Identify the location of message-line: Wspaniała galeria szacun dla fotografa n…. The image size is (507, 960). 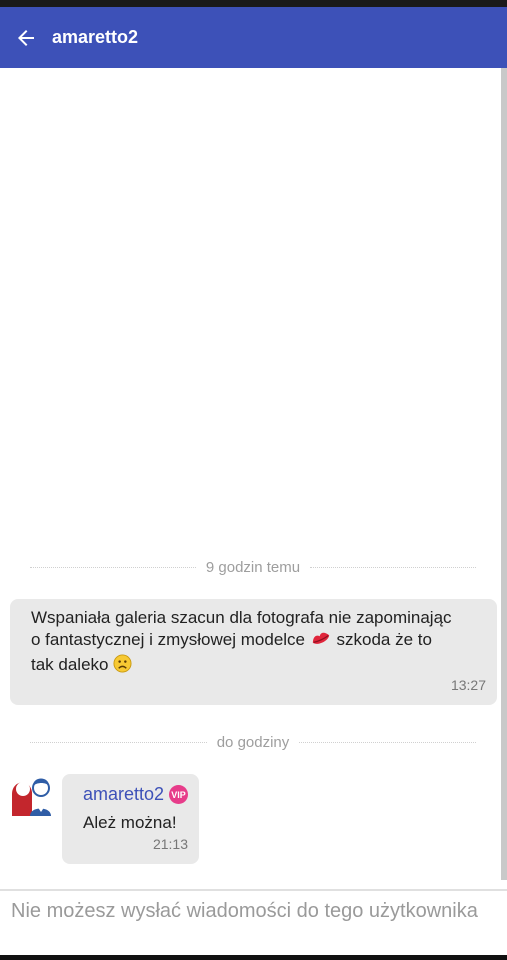
(241, 617).